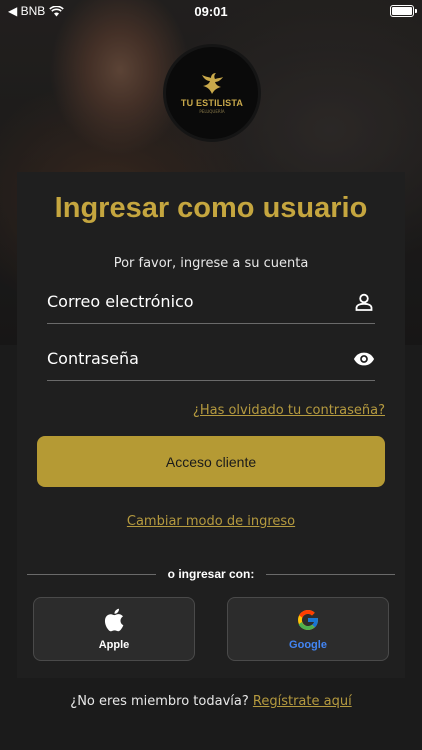  I want to click on login-subtitle: Por favor, ingrese a su cuenta, so click(211, 263).